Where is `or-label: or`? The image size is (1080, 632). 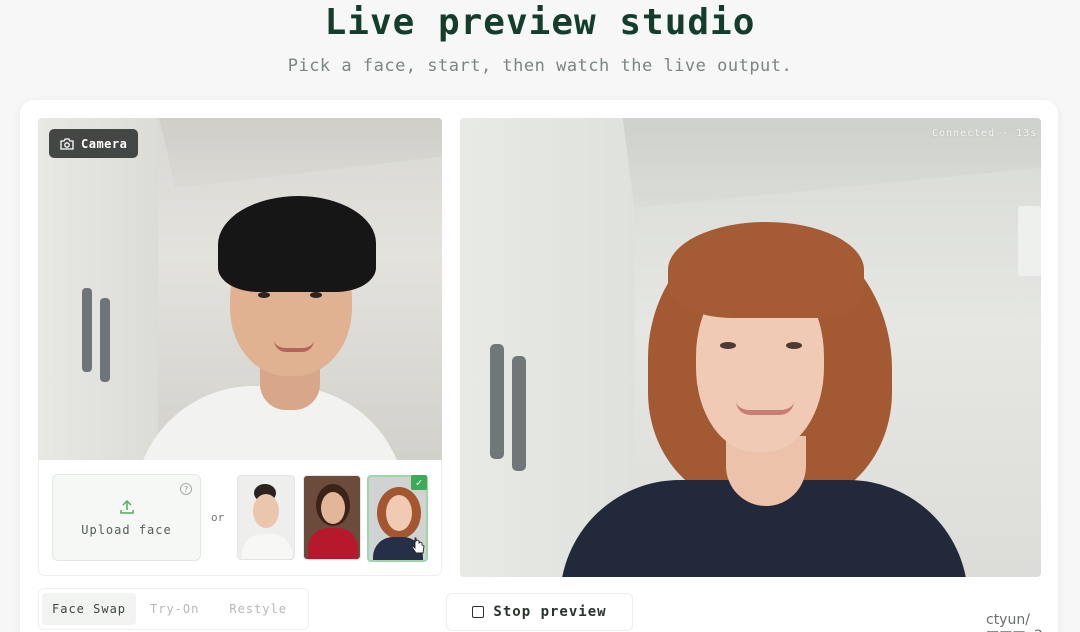 or-label: or is located at coordinates (218, 517).